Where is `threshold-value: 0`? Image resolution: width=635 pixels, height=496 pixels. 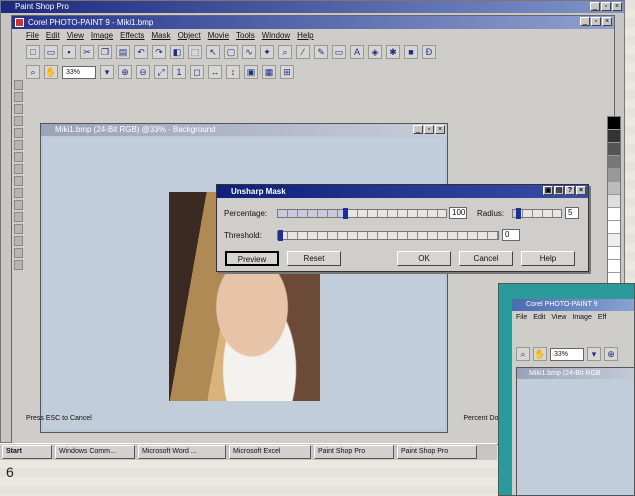
threshold-value: 0 is located at coordinates (511, 235).